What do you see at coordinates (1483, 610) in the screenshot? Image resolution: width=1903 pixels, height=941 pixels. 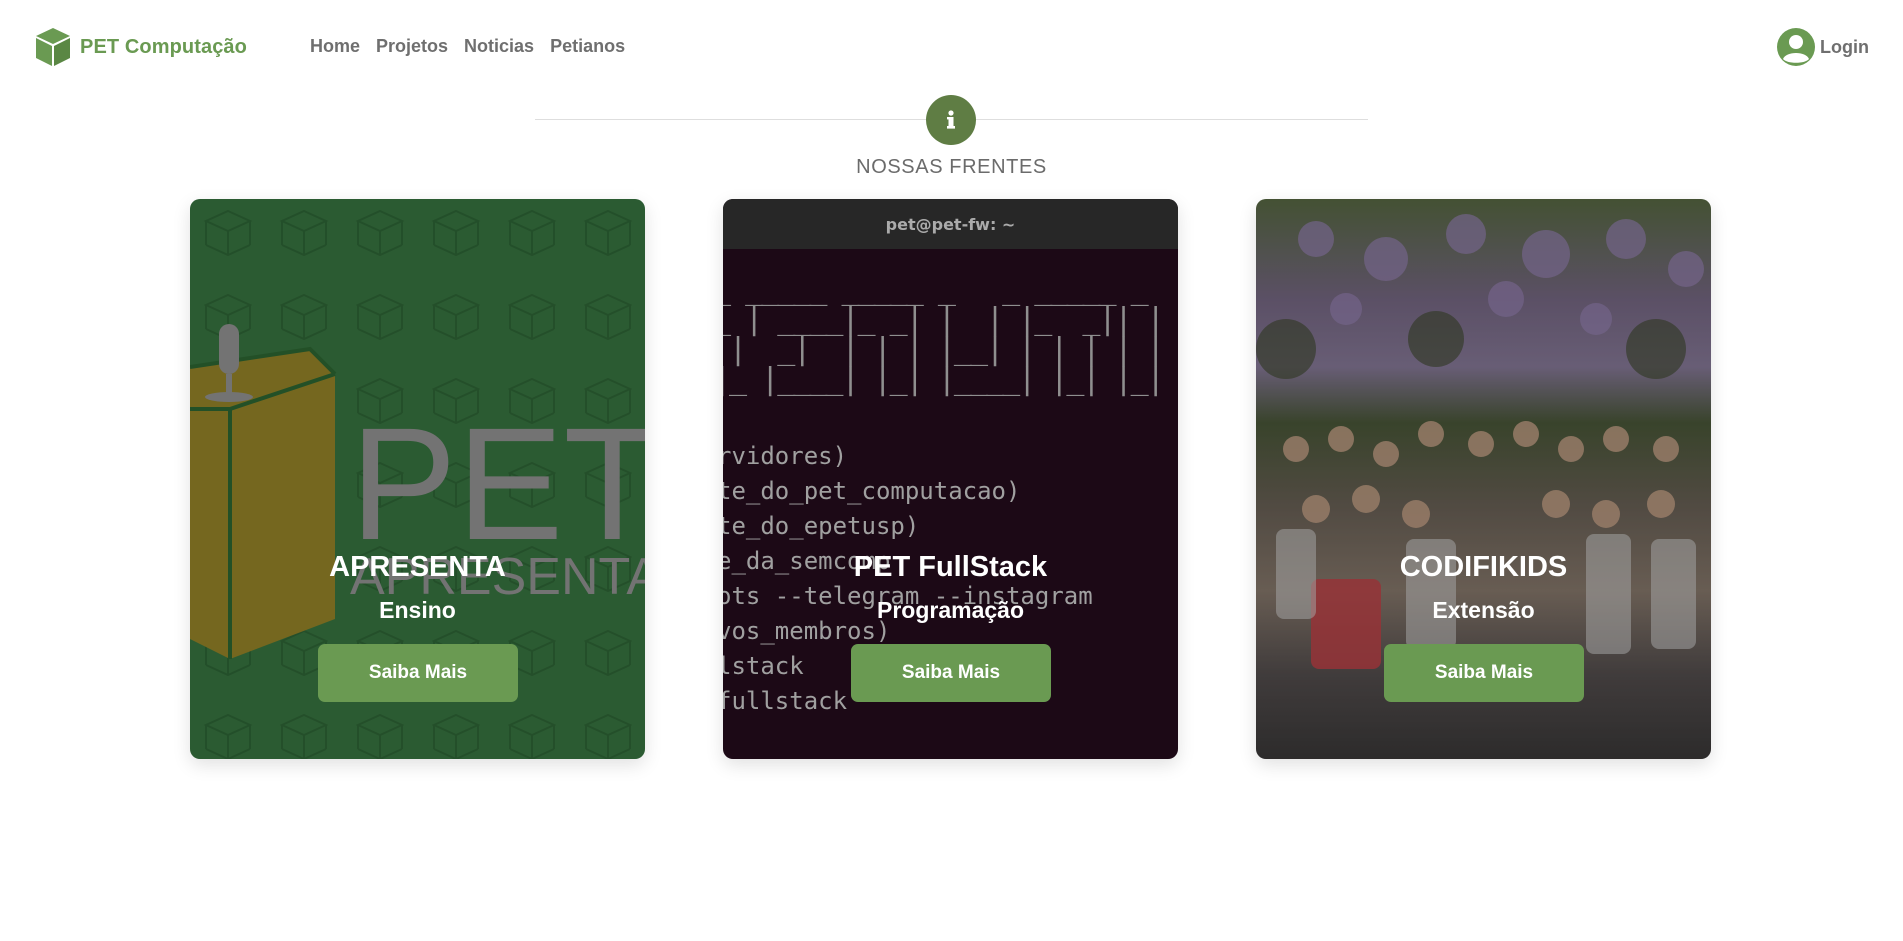 I see `card-subtitle: Extensão` at bounding box center [1483, 610].